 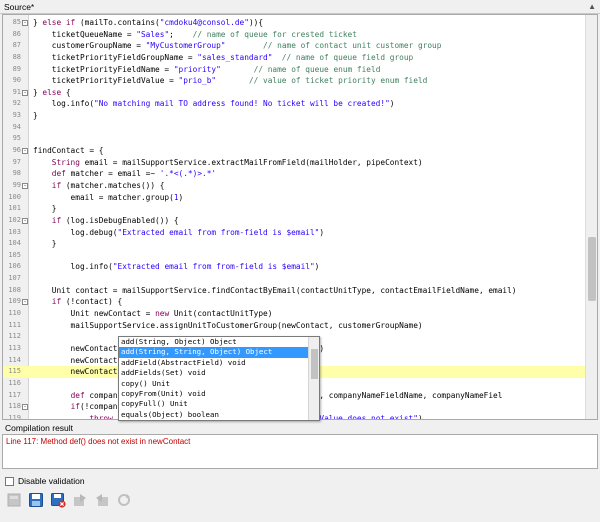 What do you see at coordinates (16, 22) in the screenshot?
I see `line-number: 85` at bounding box center [16, 22].